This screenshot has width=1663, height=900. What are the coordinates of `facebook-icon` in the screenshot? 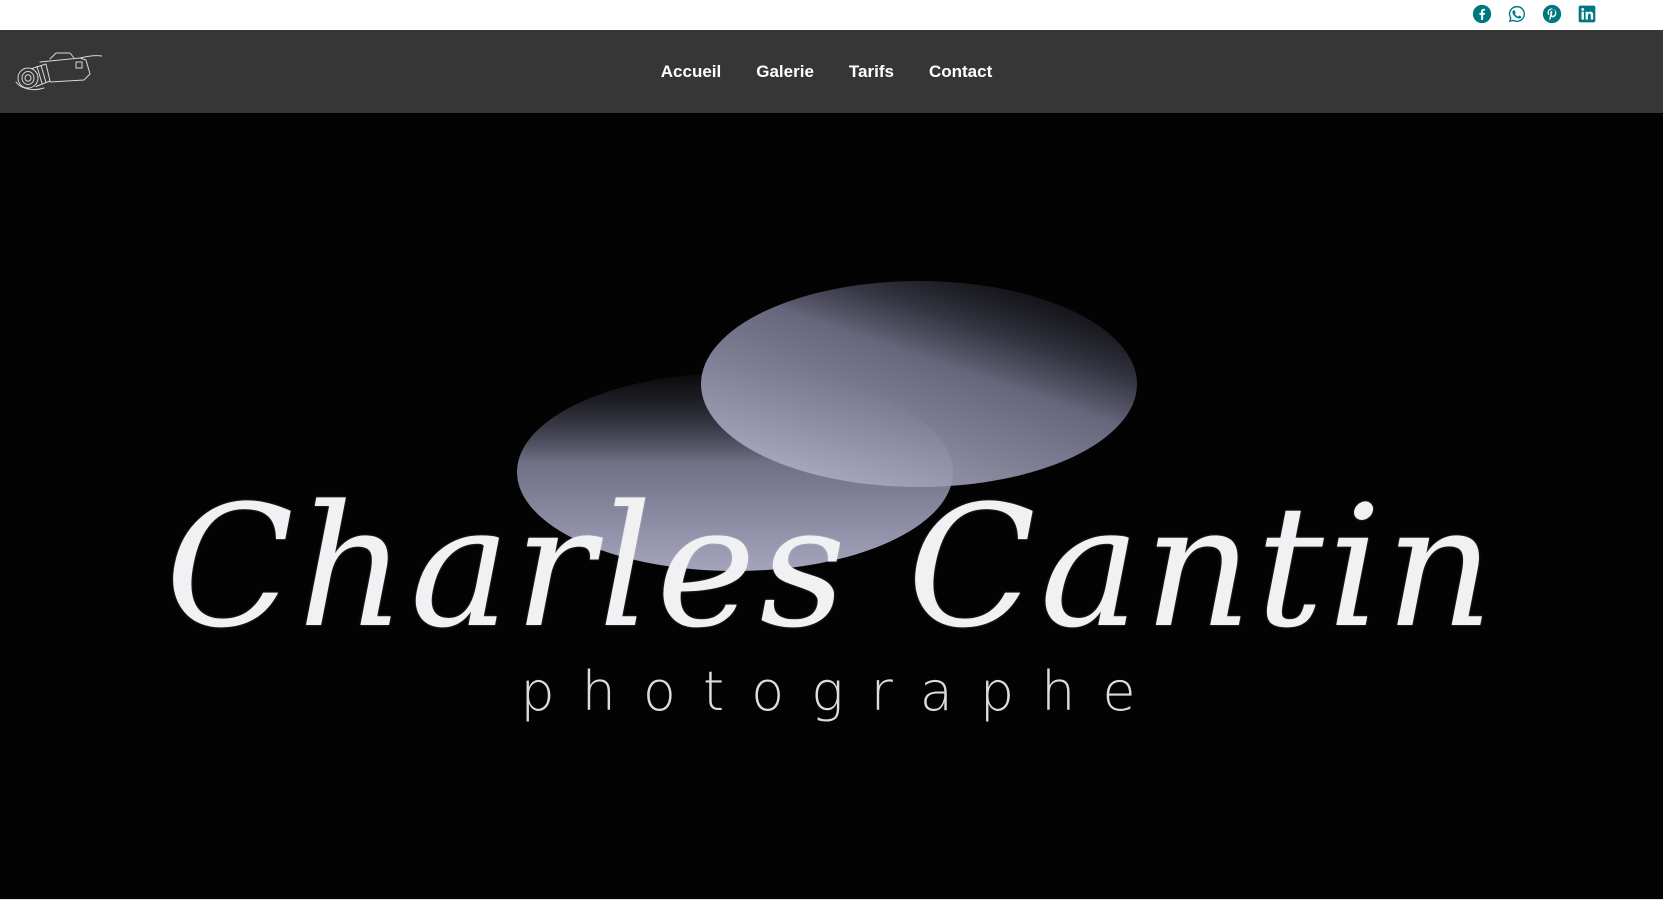 It's located at (1482, 14).